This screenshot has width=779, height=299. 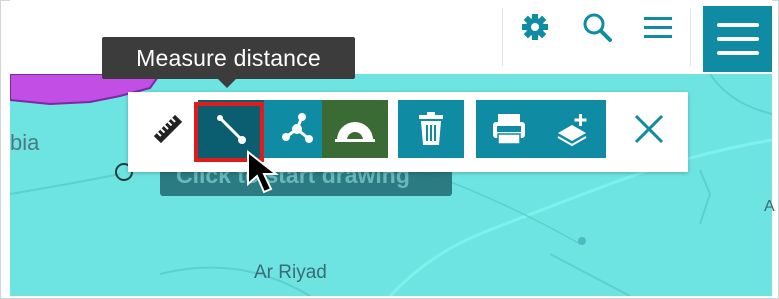 I want to click on add-layer-icon, so click(x=572, y=130).